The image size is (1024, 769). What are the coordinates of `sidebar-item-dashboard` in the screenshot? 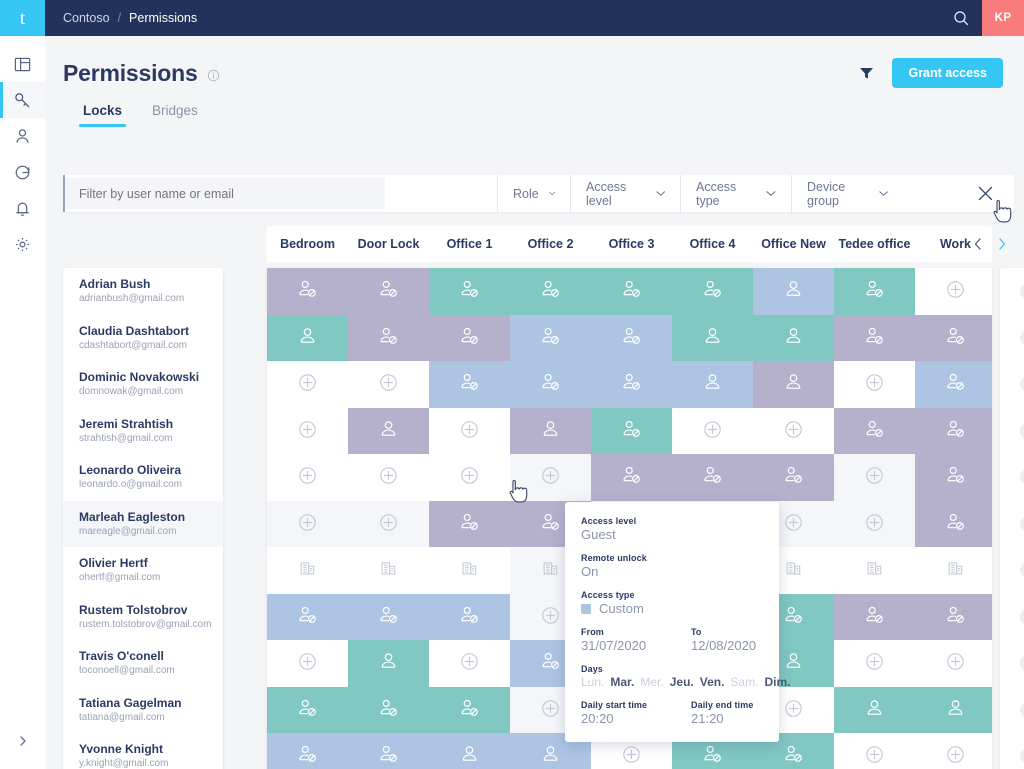 It's located at (22, 64).